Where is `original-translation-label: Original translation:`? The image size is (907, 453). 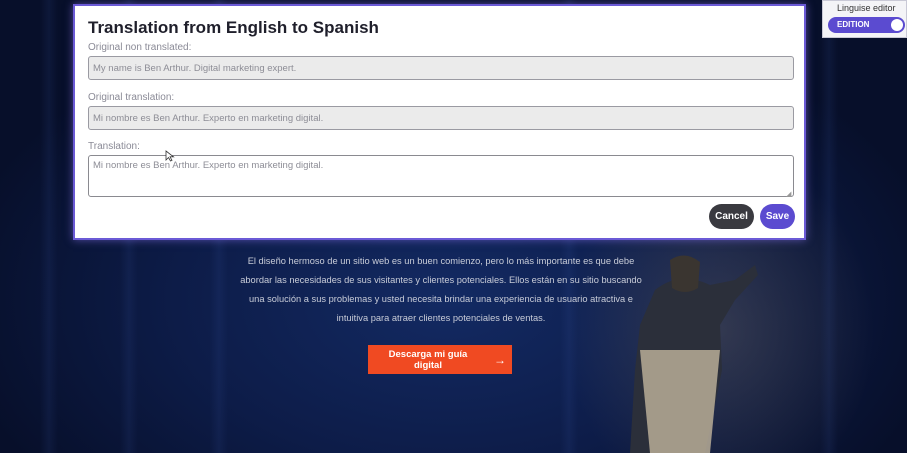
original-translation-label: Original translation: is located at coordinates (131, 97).